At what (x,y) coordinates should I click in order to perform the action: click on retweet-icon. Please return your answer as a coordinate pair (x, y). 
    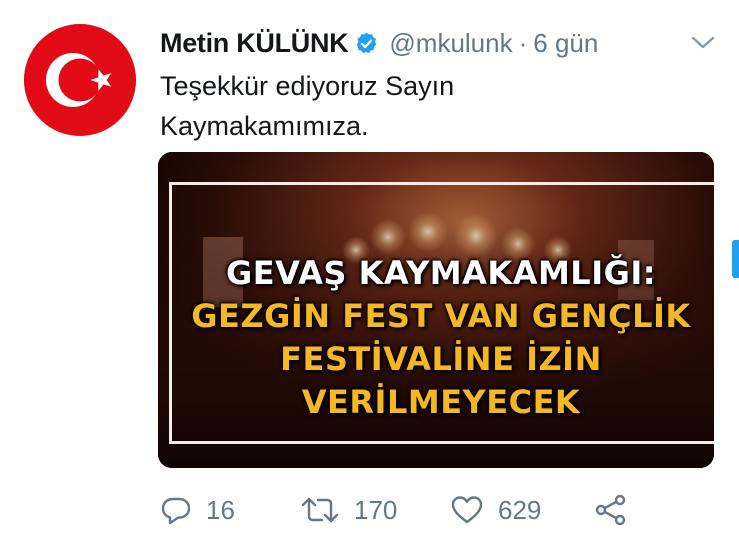
    Looking at the image, I should click on (320, 510).